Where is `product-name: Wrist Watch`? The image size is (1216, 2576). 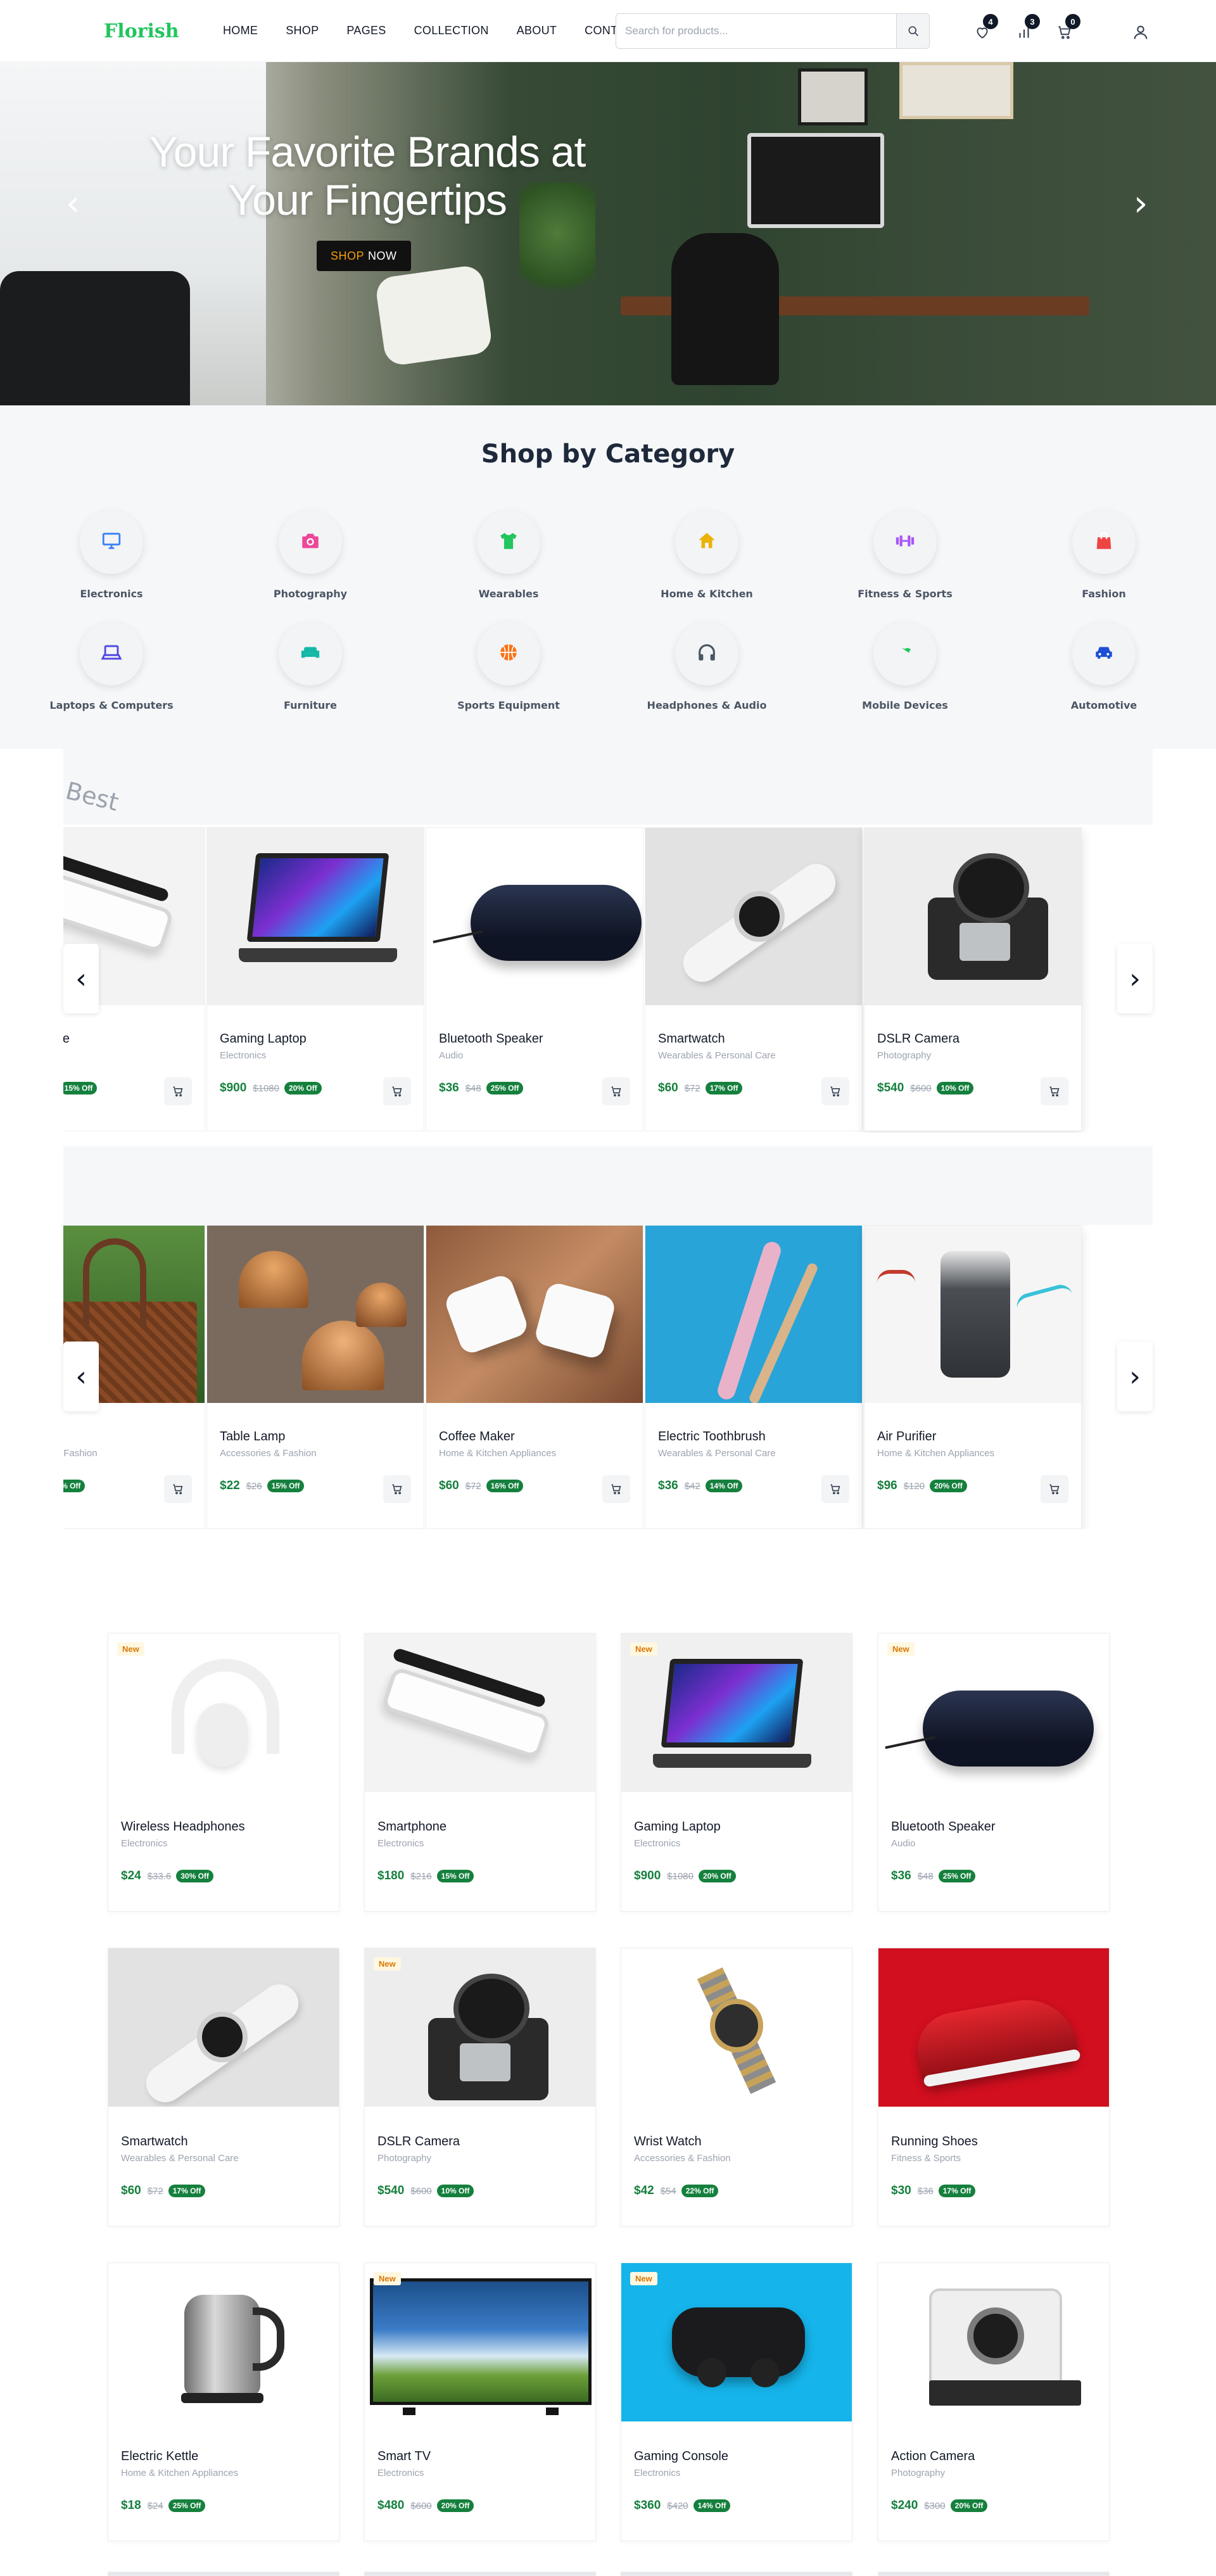 product-name: Wrist Watch is located at coordinates (736, 2142).